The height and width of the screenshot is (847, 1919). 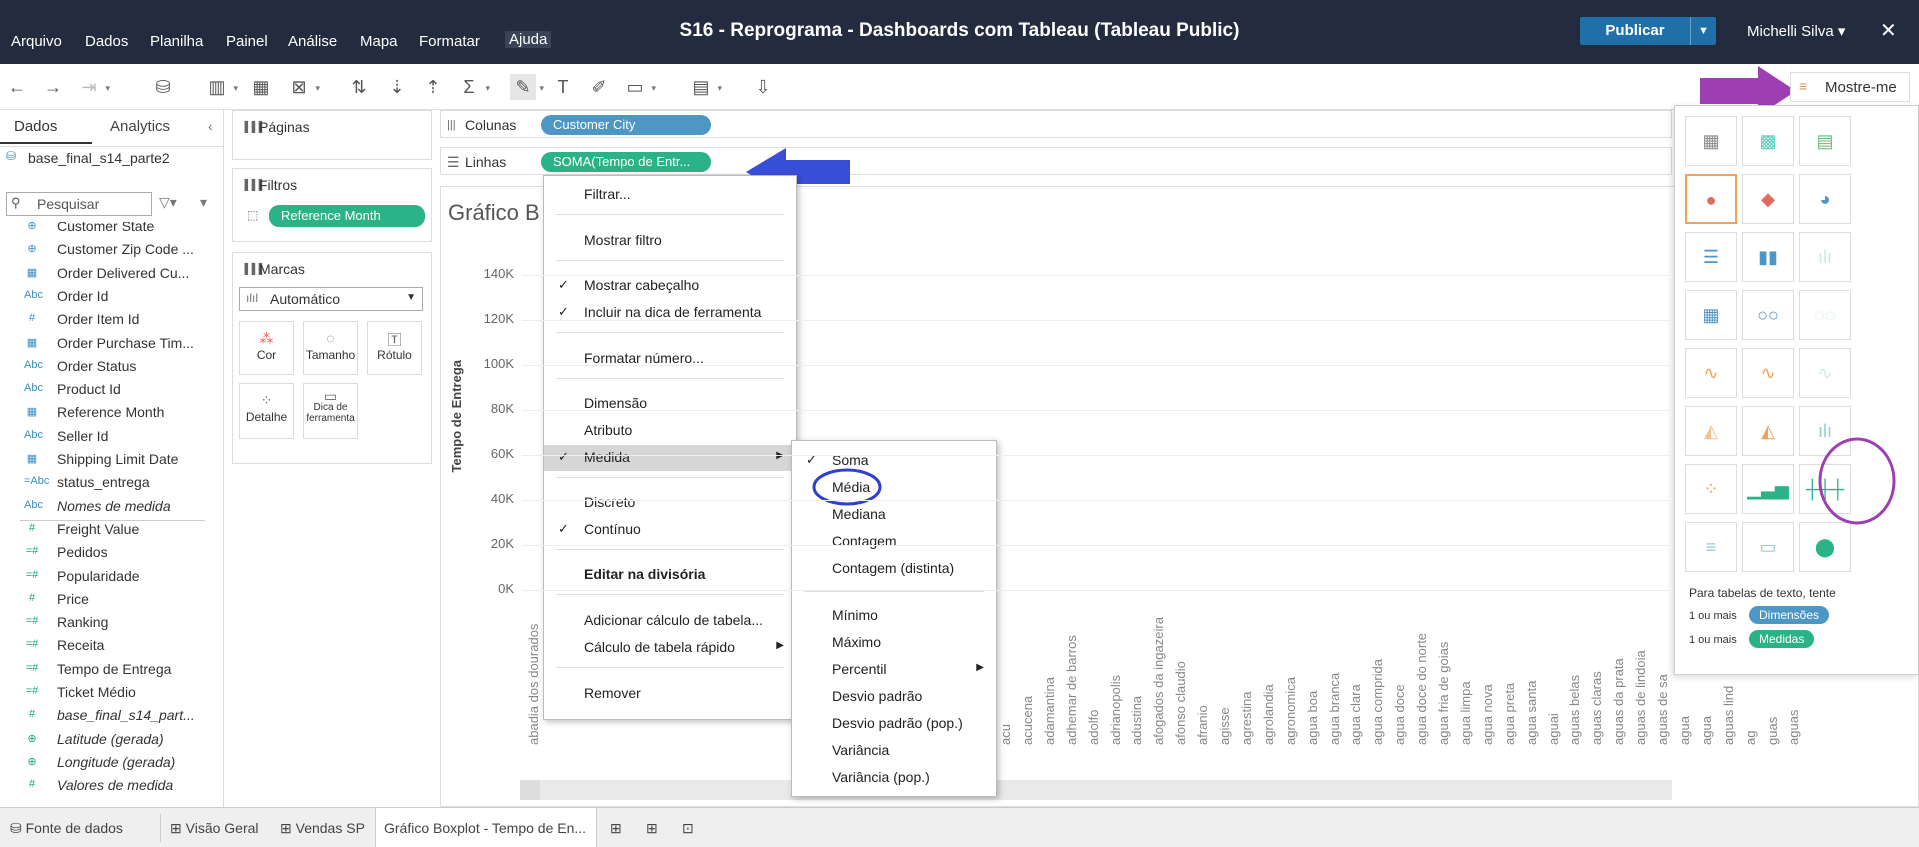 I want to click on field-item: =# Tempo de Entrega, so click(x=105, y=670).